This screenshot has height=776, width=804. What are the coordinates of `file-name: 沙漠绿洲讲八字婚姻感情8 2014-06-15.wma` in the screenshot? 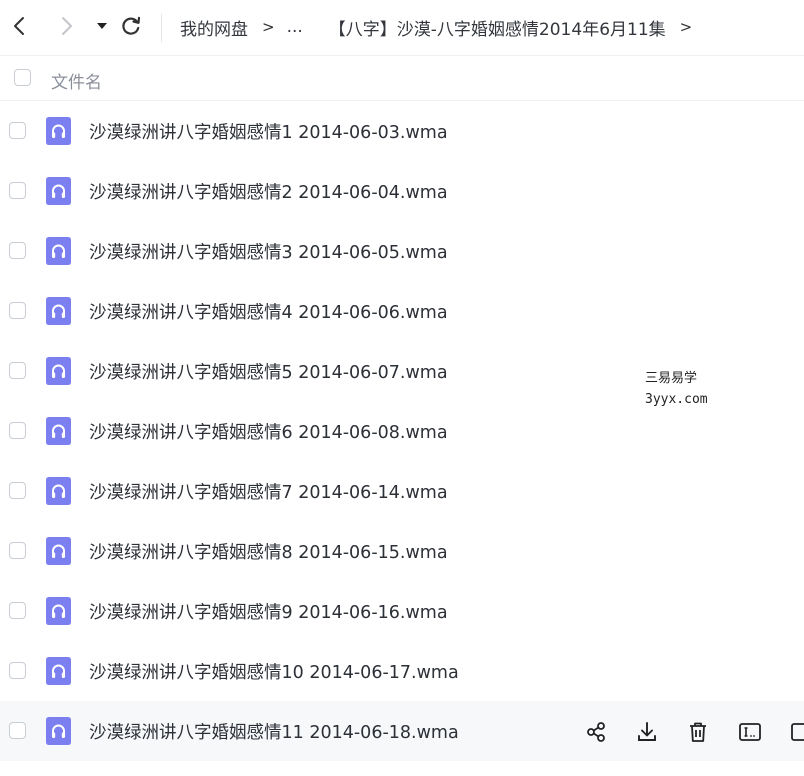 It's located at (268, 551).